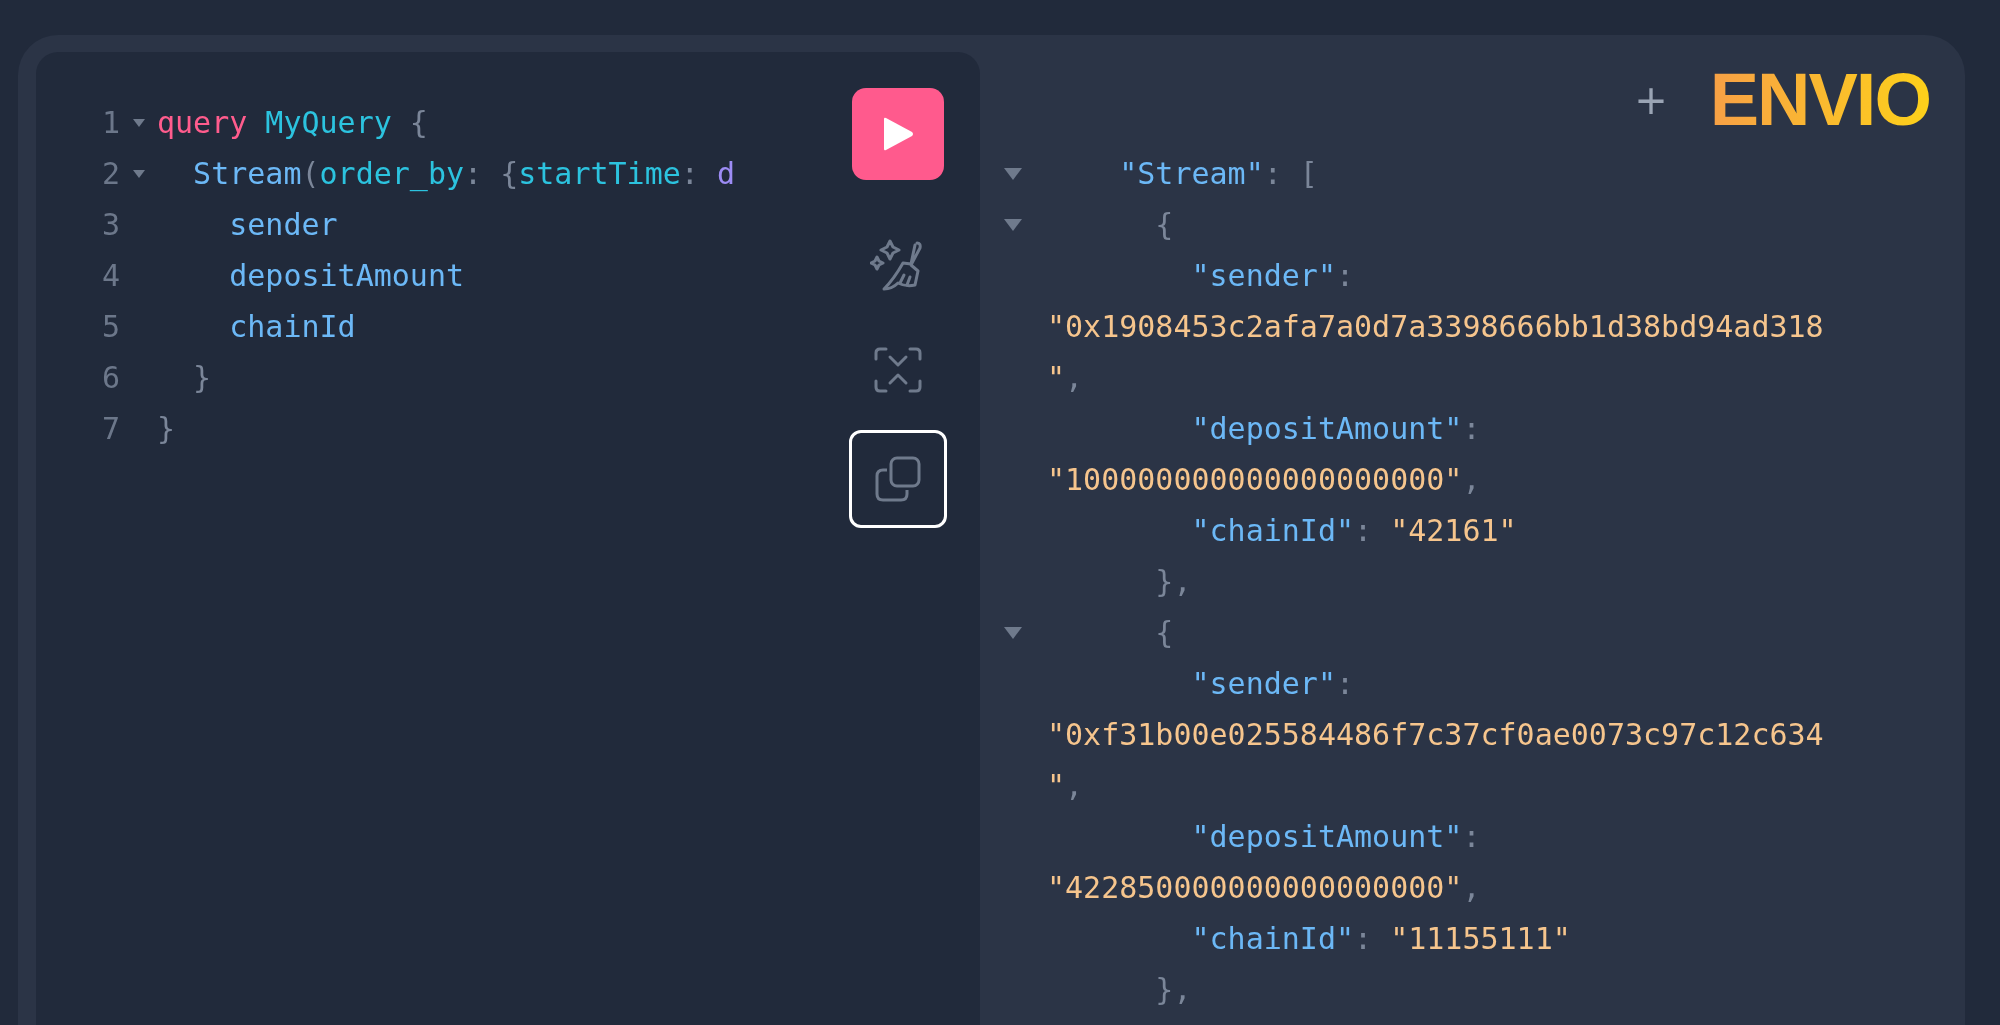 The height and width of the screenshot is (1025, 2000). What do you see at coordinates (1435, 734) in the screenshot?
I see `json-line: "0xf31b00e025584486f7c37cf0ae0073c97c12c634` at bounding box center [1435, 734].